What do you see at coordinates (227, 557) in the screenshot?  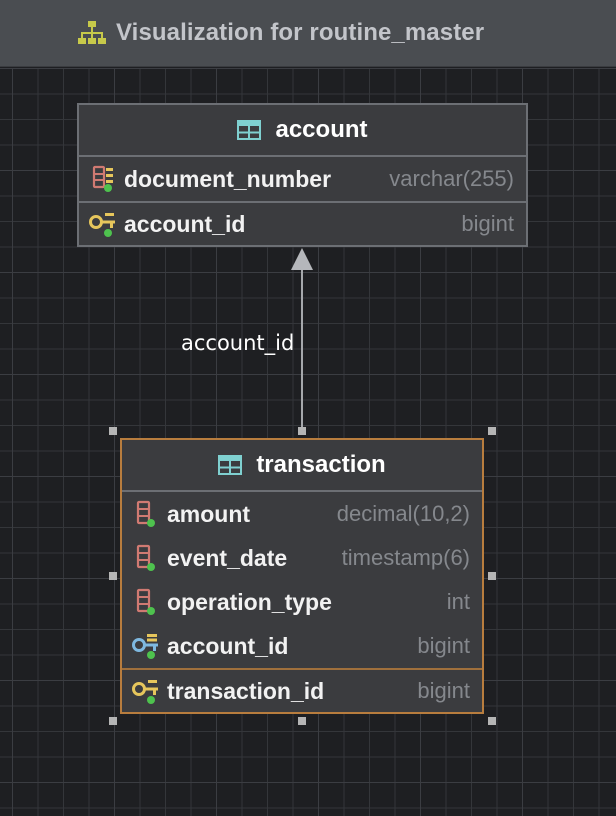 I see `column-name: event_date` at bounding box center [227, 557].